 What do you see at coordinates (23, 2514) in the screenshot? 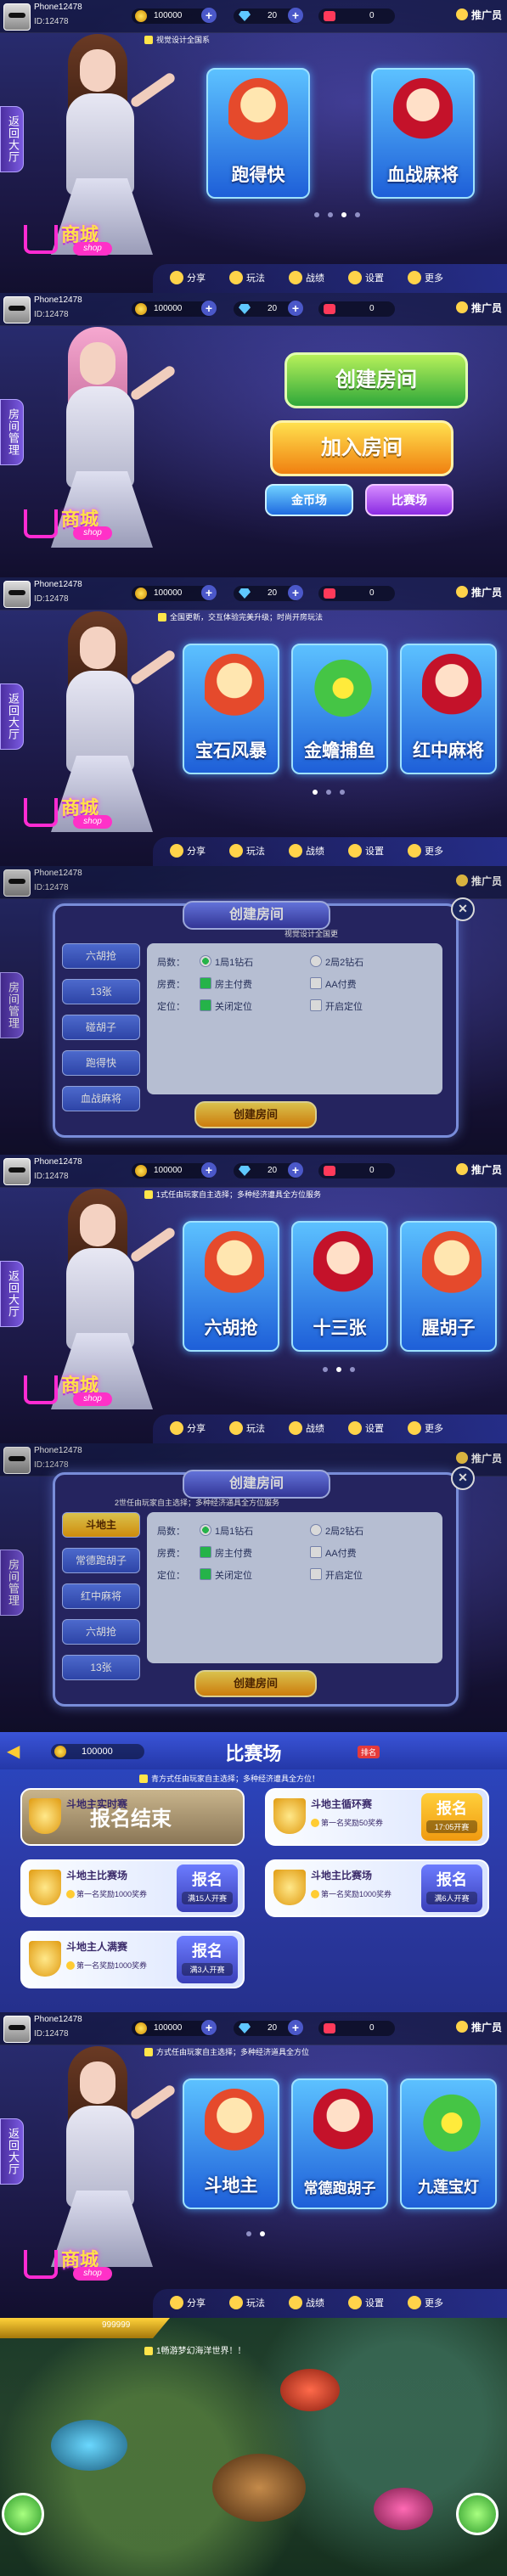
I see `cannon-minus-button` at bounding box center [23, 2514].